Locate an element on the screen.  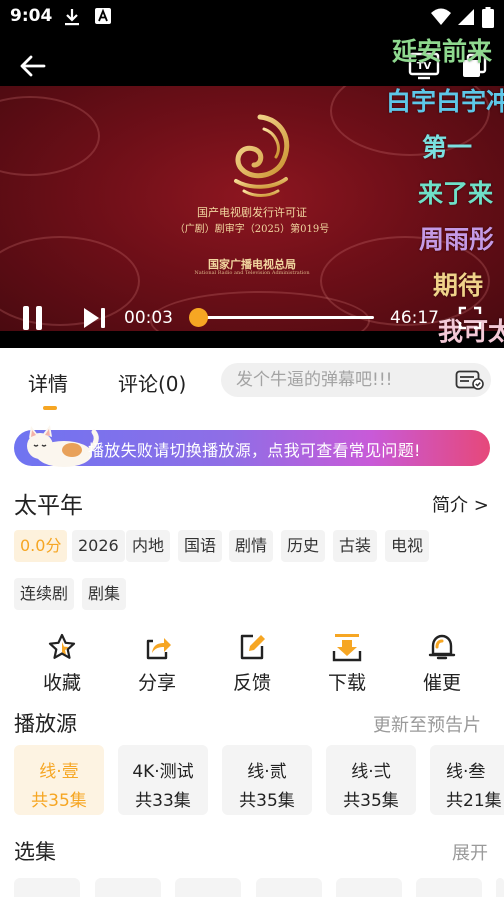
next-episode-icon is located at coordinates (95, 318).